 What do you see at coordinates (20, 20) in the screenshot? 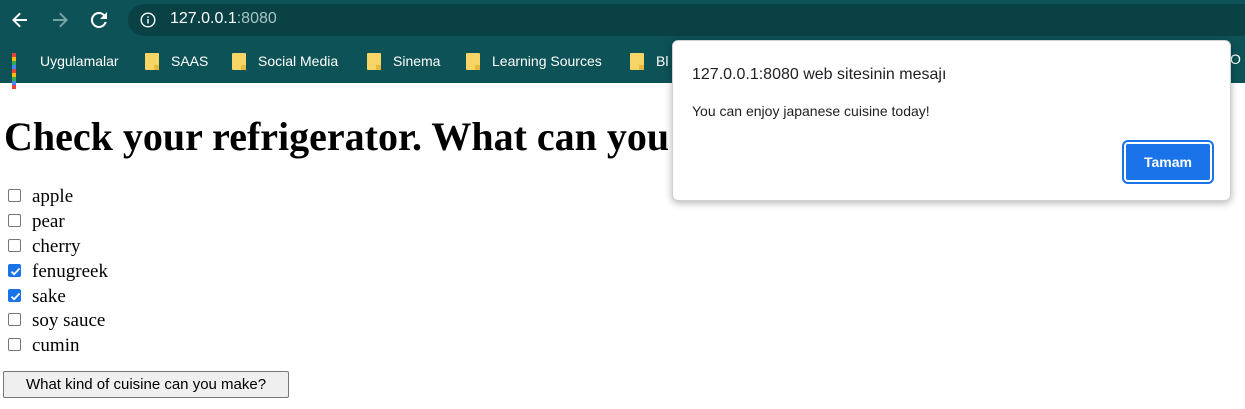
I see `back-arrow-icon` at bounding box center [20, 20].